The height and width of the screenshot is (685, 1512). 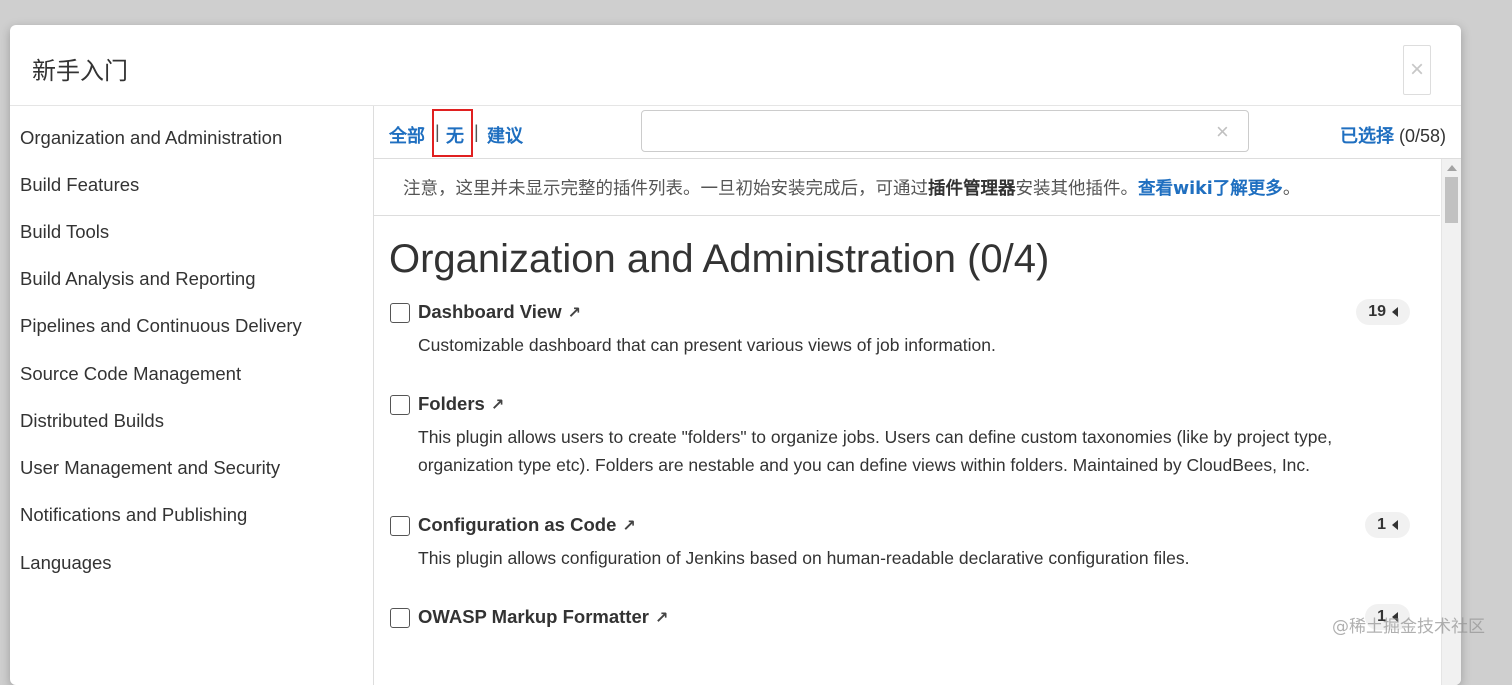 I want to click on filter-bar: 全部 | 无 | 建议 × 已选择 (0/58), so click(x=917, y=132).